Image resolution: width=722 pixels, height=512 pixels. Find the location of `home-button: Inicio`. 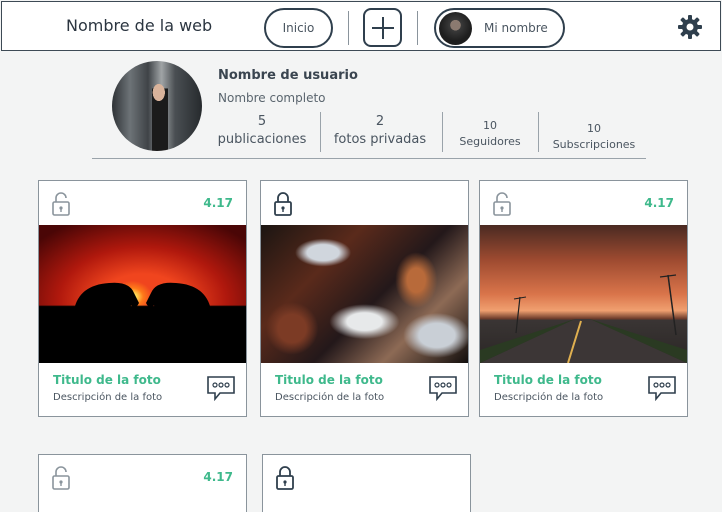

home-button: Inicio is located at coordinates (298, 28).